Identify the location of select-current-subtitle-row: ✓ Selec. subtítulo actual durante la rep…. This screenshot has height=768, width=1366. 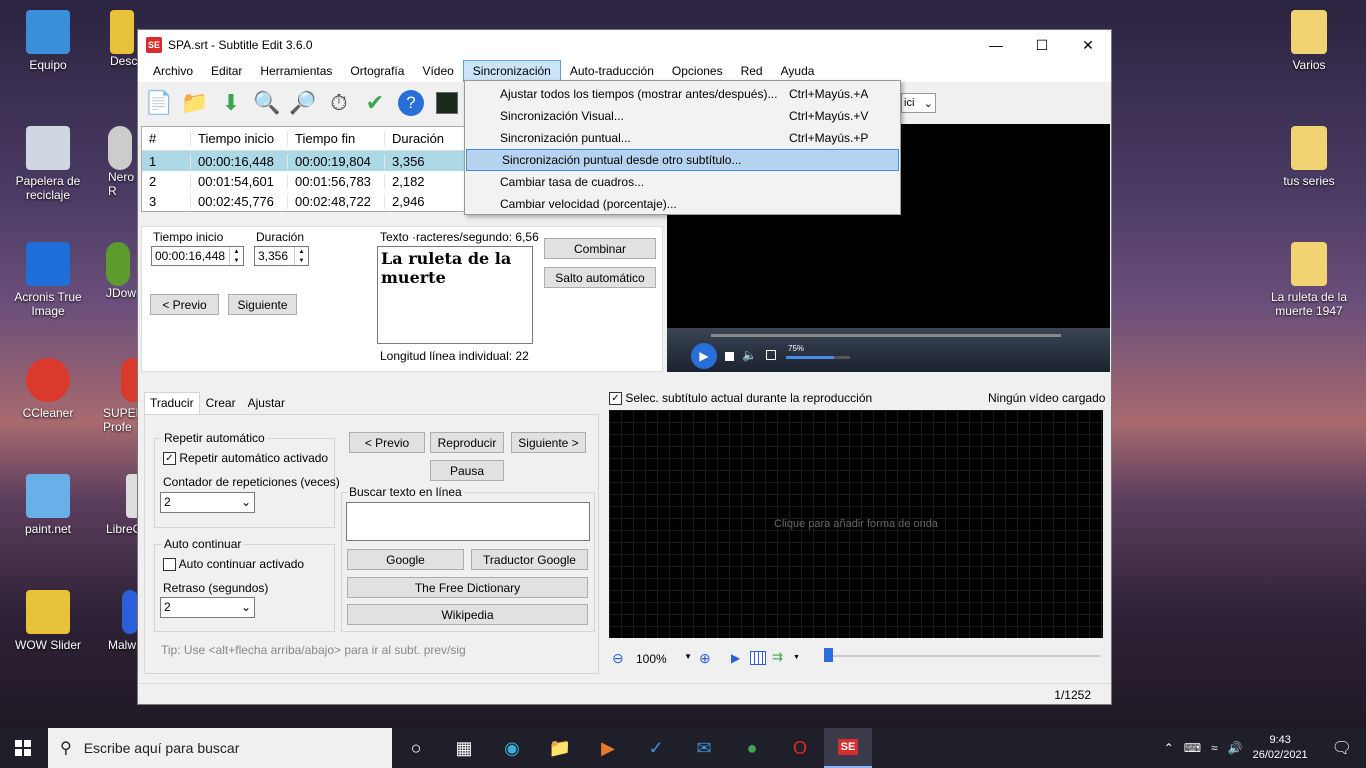
(740, 398).